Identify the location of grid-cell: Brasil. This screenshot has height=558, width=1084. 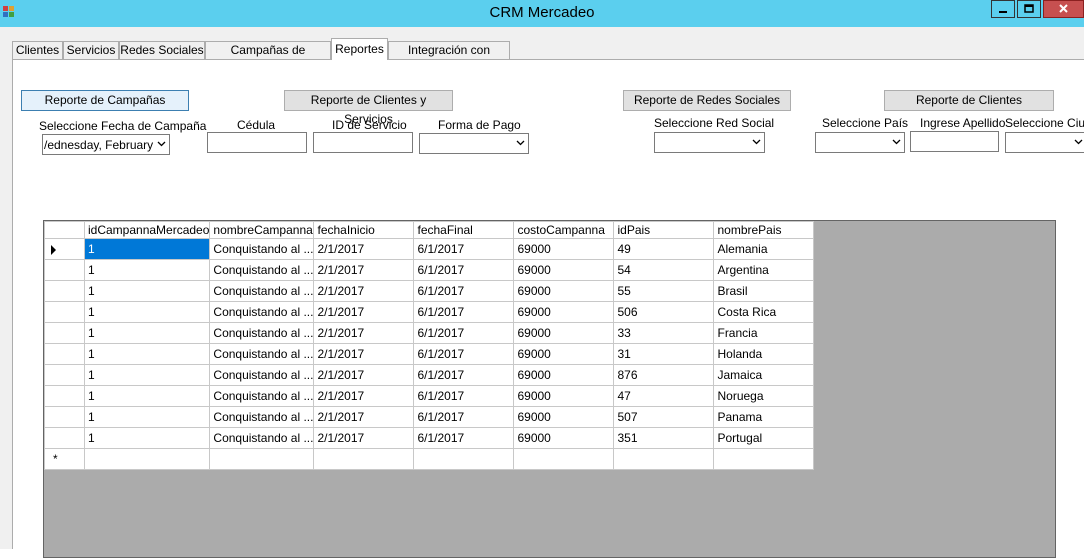
(764, 291).